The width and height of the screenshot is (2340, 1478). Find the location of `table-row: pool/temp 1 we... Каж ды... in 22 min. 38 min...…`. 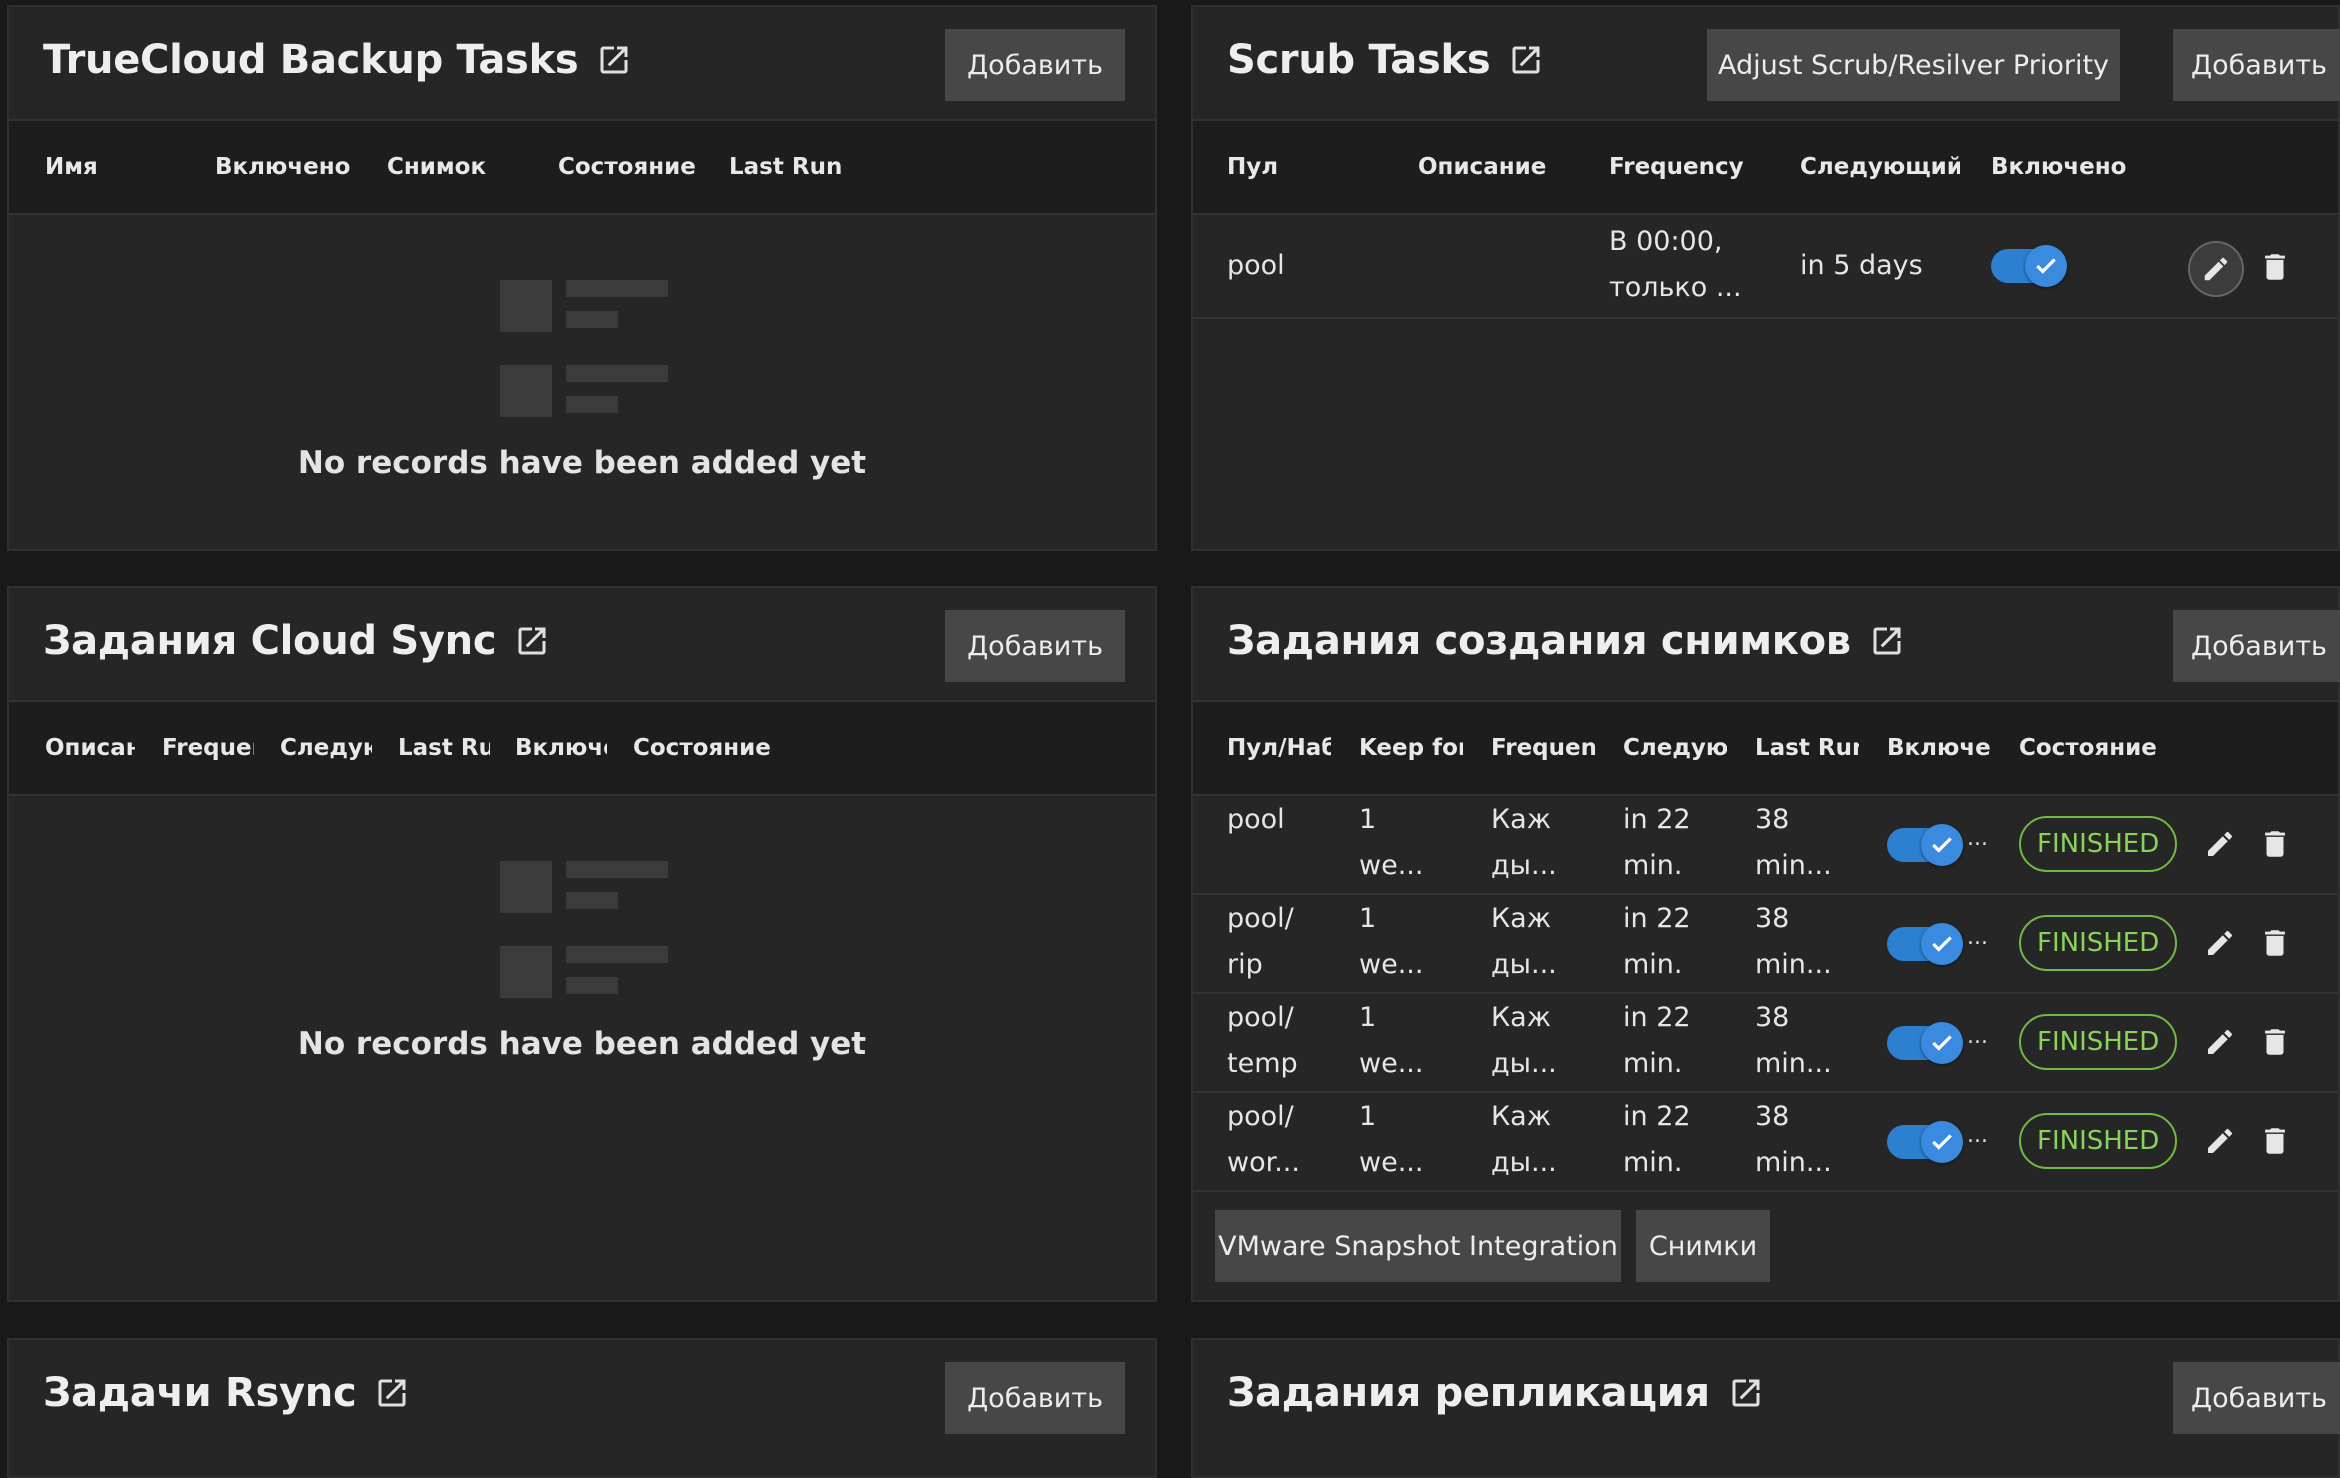

table-row: pool/temp 1 we... Каж ды... in 22 min. 38 min...… is located at coordinates (1765, 1043).